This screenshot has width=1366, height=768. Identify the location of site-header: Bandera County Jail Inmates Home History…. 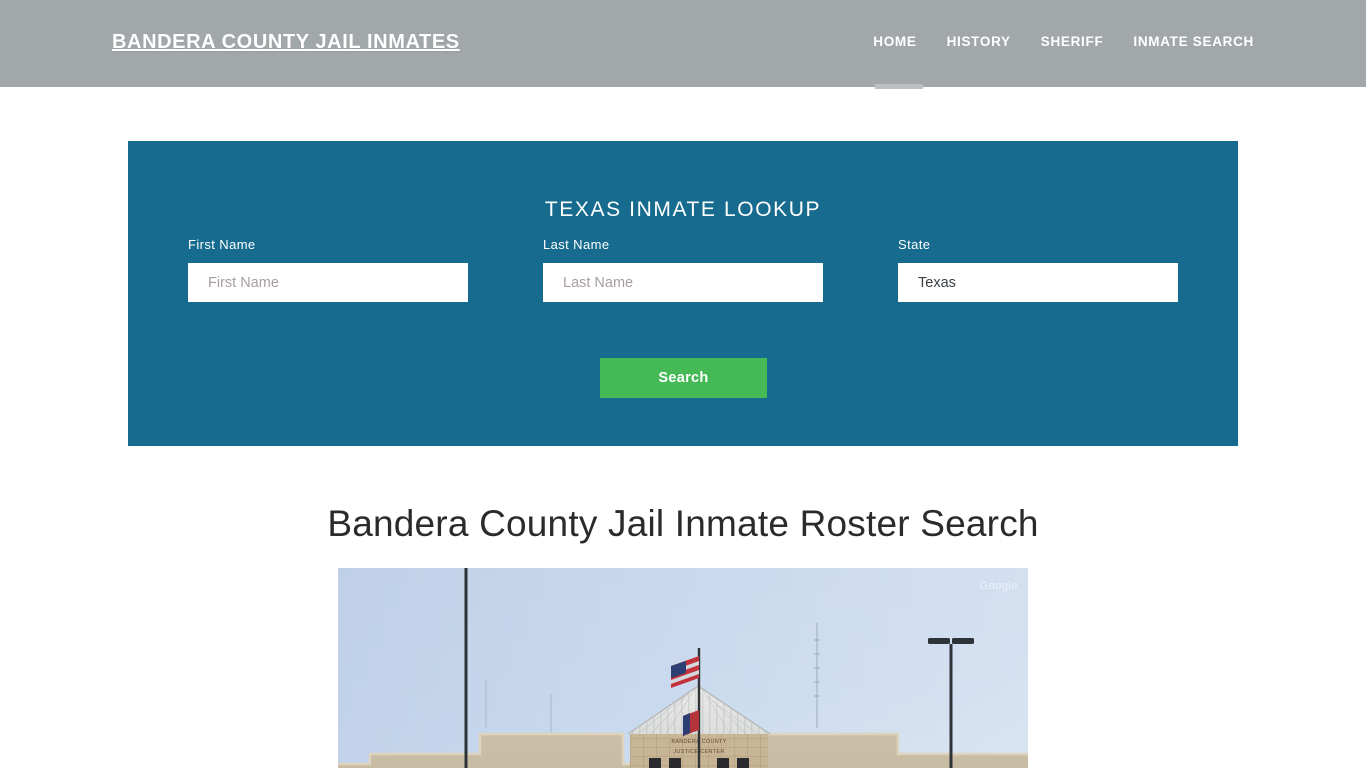
(683, 44).